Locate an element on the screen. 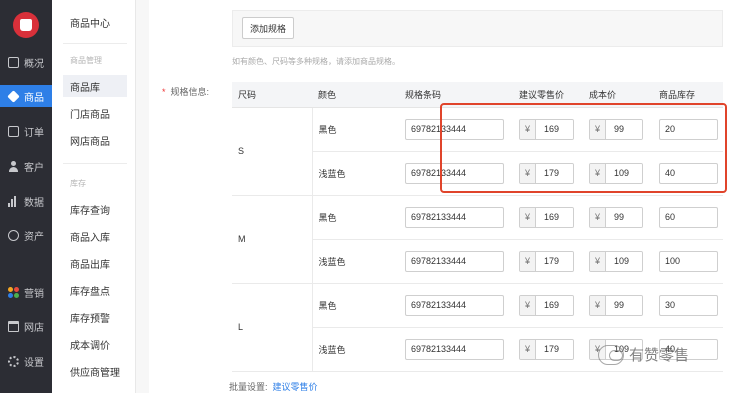 The width and height of the screenshot is (730, 393). spec-info-label-text: 规格信息: is located at coordinates (190, 92).